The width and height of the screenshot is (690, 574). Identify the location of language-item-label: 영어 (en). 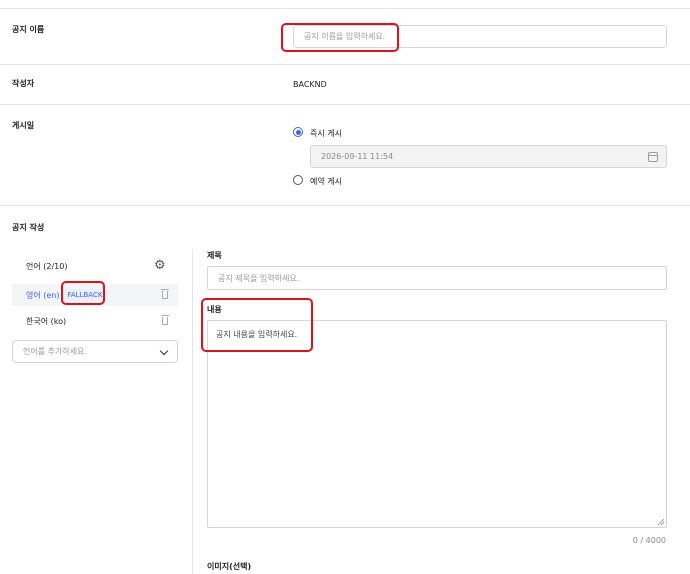
(43, 295).